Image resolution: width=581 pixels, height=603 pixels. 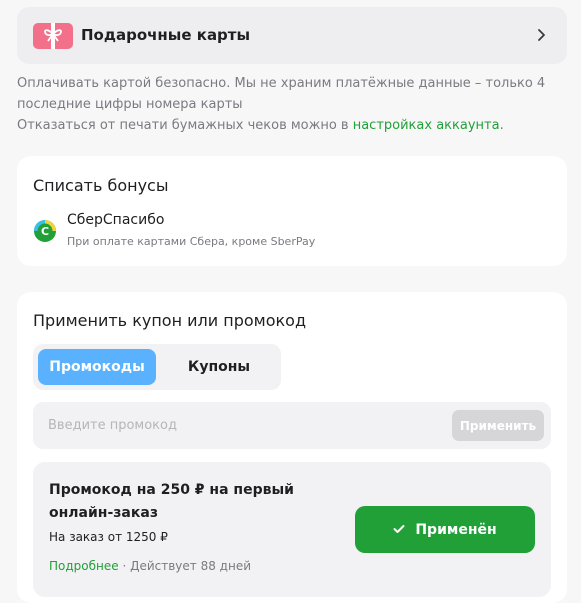 What do you see at coordinates (191, 241) in the screenshot?
I see `bonus-program-description: При оплате картами Сбера, кроме SberPay` at bounding box center [191, 241].